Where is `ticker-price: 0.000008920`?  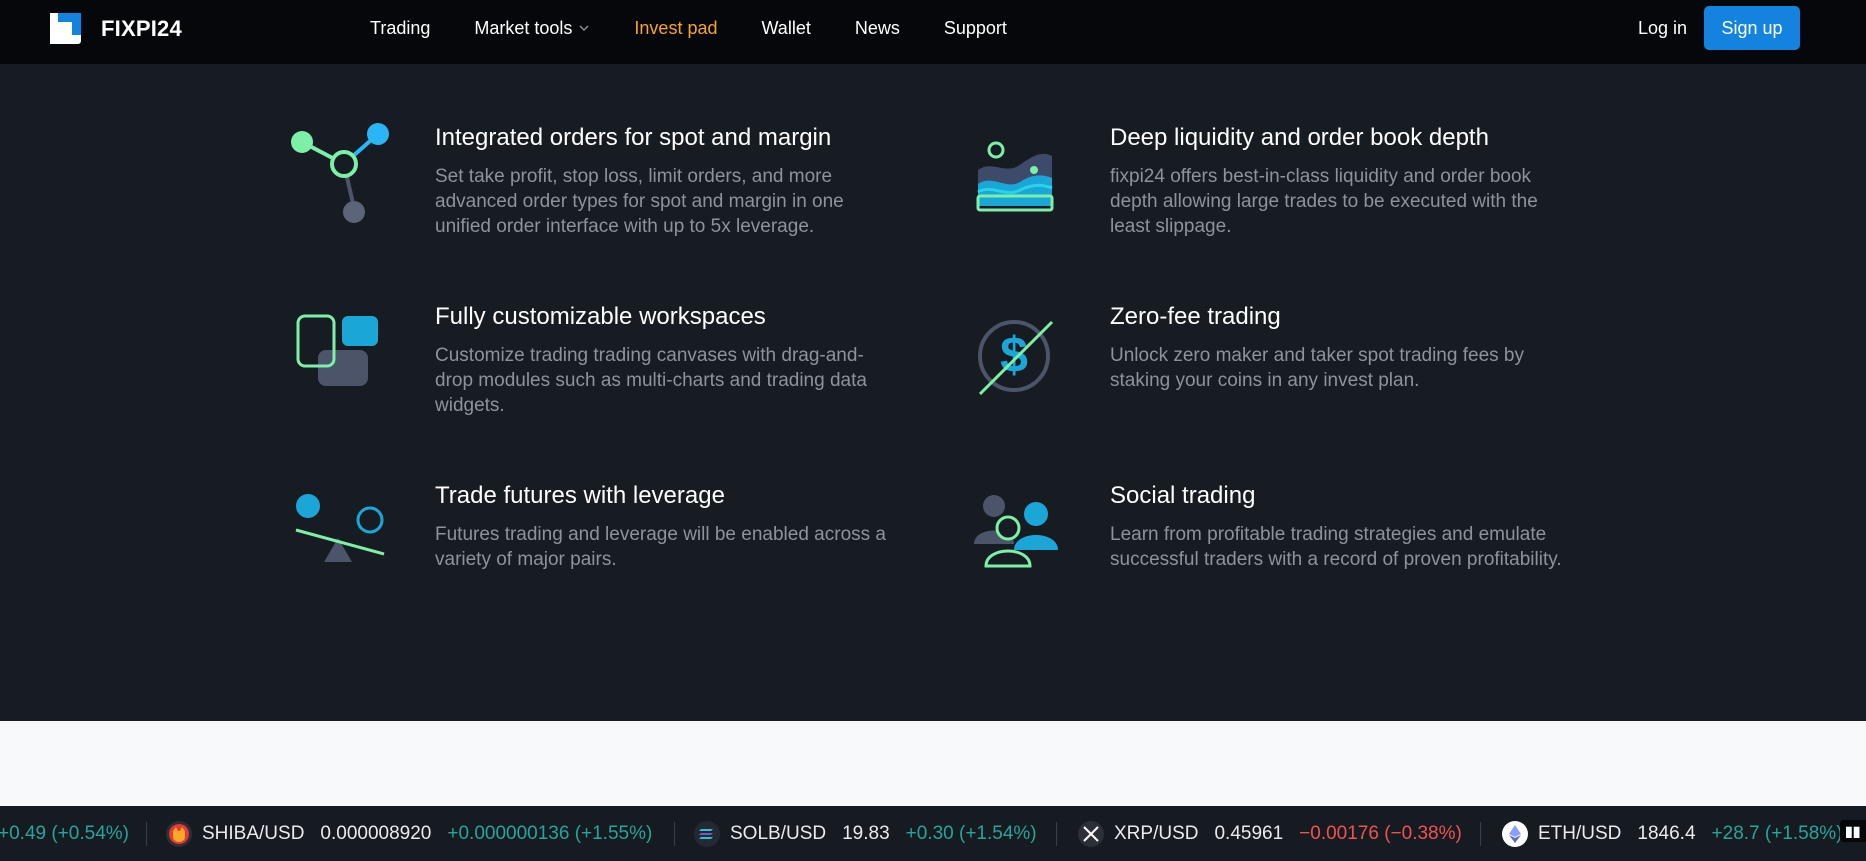
ticker-price: 0.000008920 is located at coordinates (376, 833).